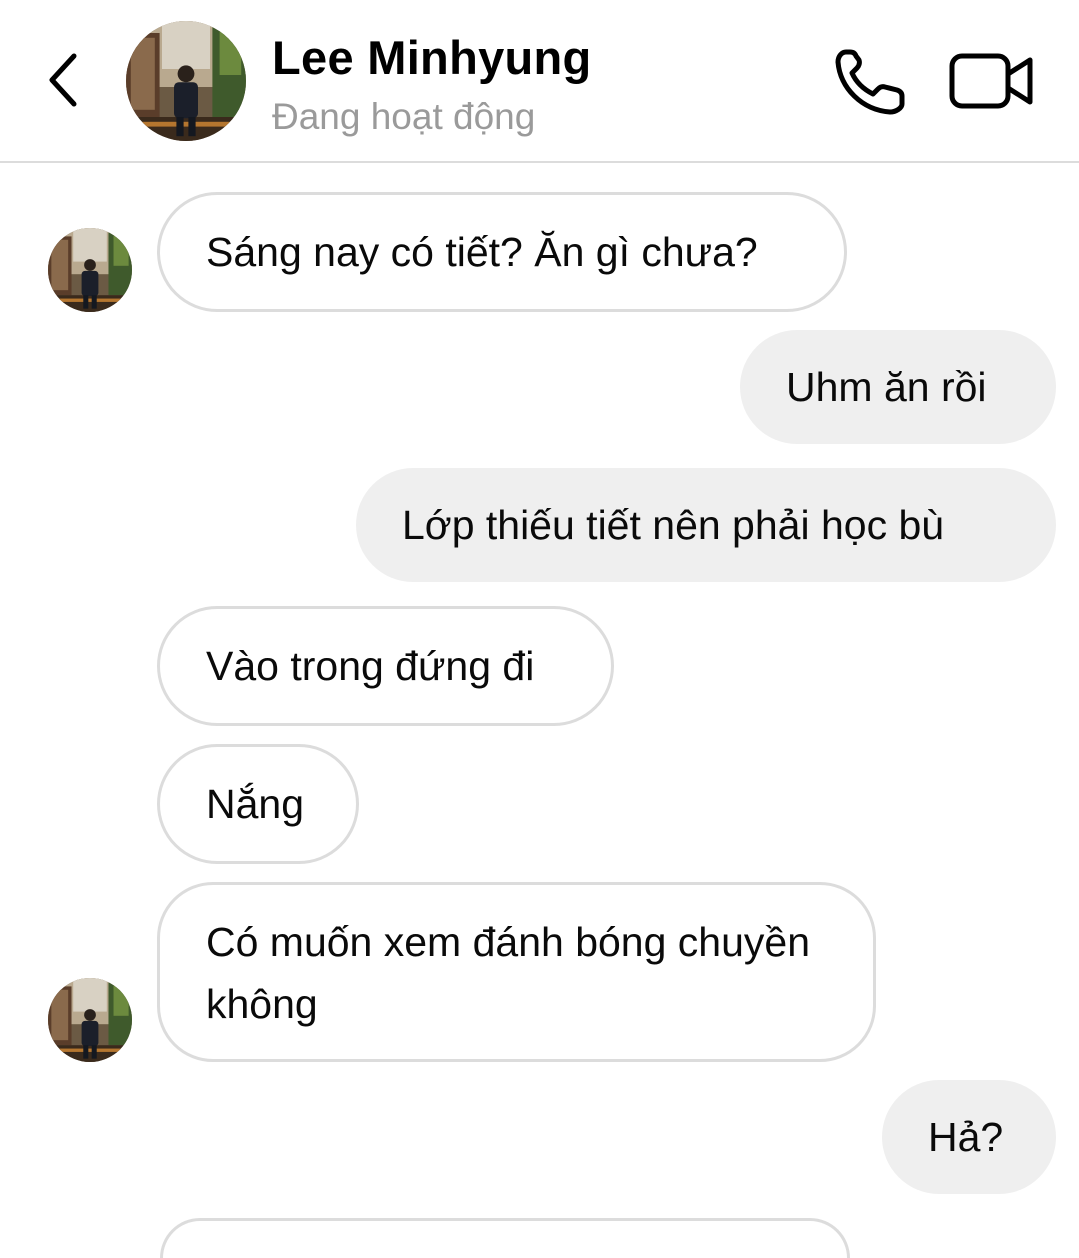 The image size is (1079, 1258). What do you see at coordinates (186, 81) in the screenshot?
I see `contact-avatar` at bounding box center [186, 81].